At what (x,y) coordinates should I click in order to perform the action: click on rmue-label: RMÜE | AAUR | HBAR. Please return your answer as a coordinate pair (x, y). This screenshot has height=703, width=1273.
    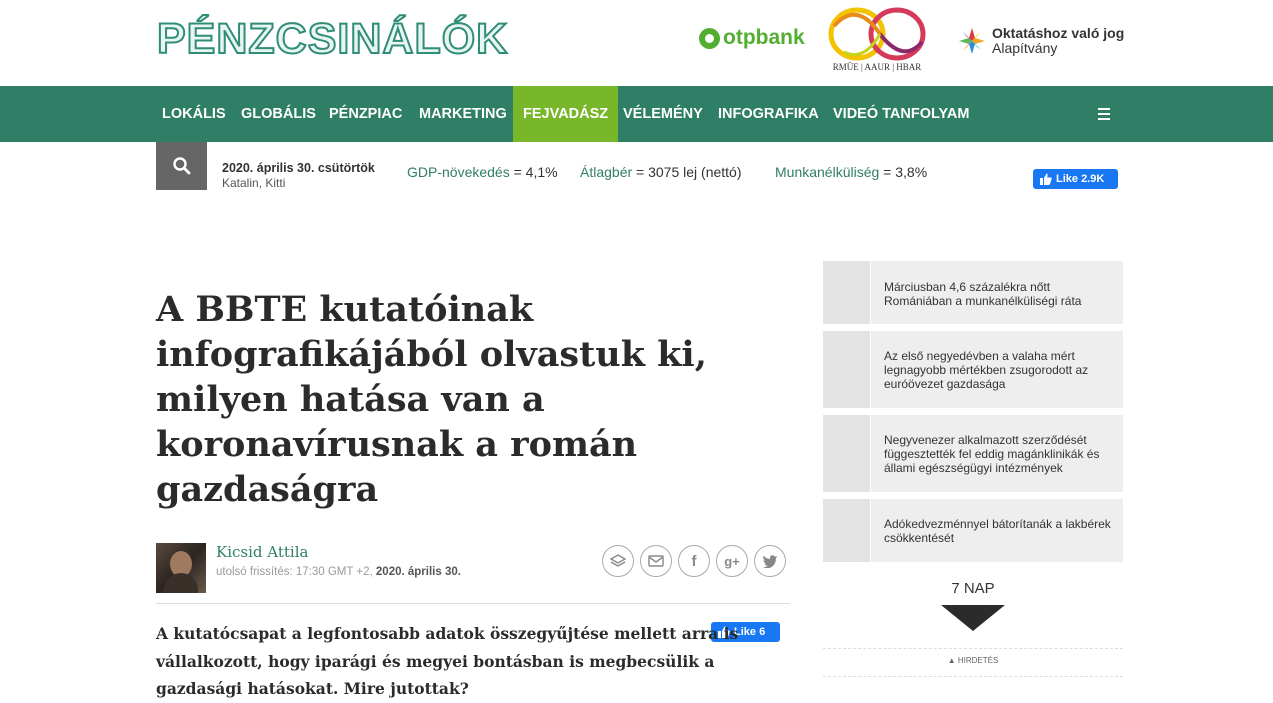
    Looking at the image, I should click on (877, 67).